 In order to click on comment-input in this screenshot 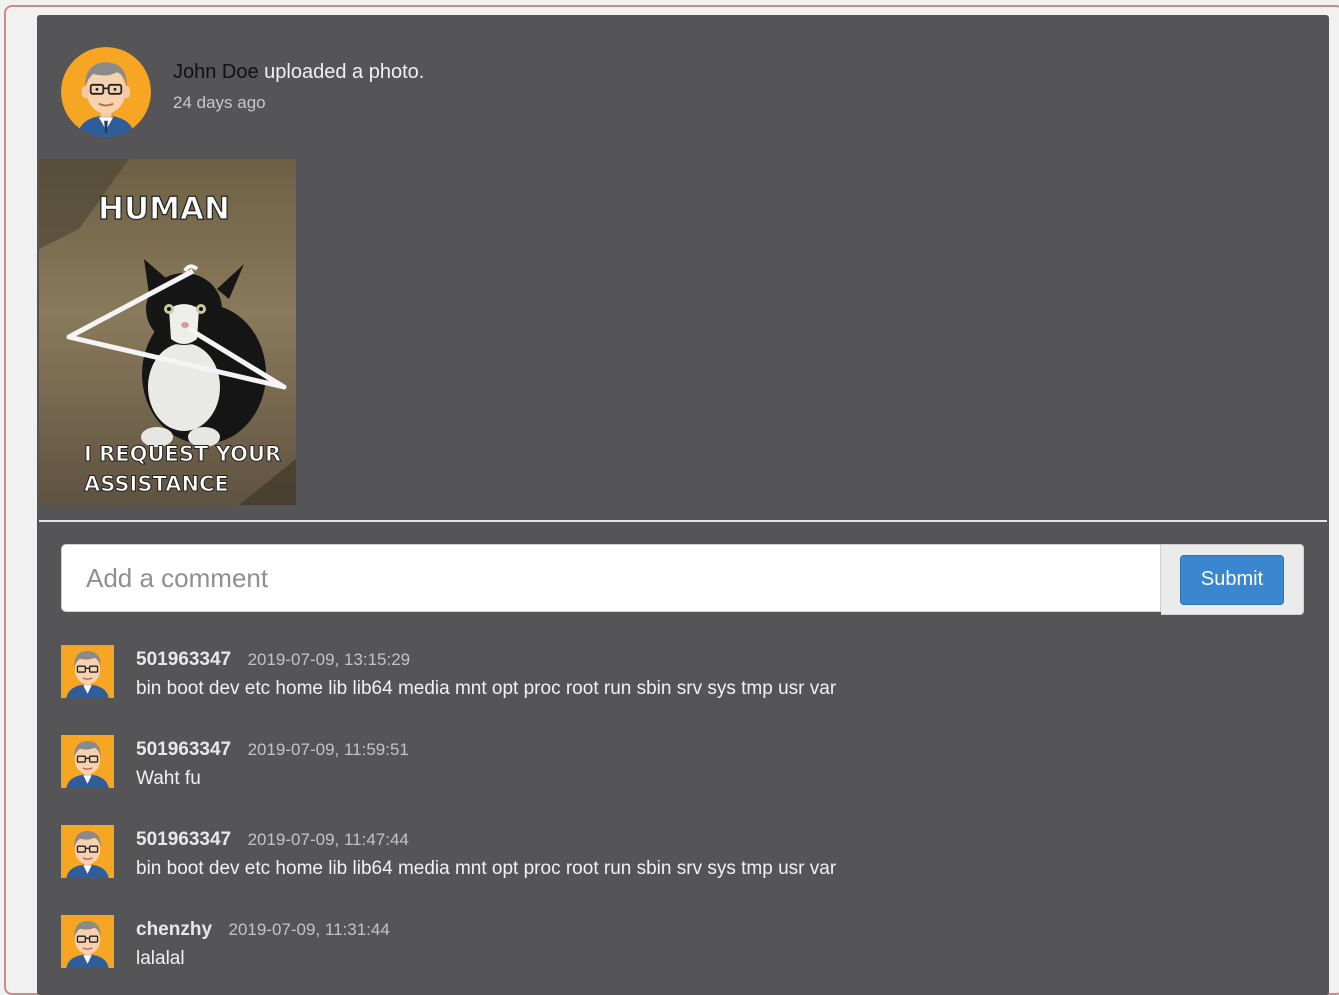, I will do `click(611, 578)`.